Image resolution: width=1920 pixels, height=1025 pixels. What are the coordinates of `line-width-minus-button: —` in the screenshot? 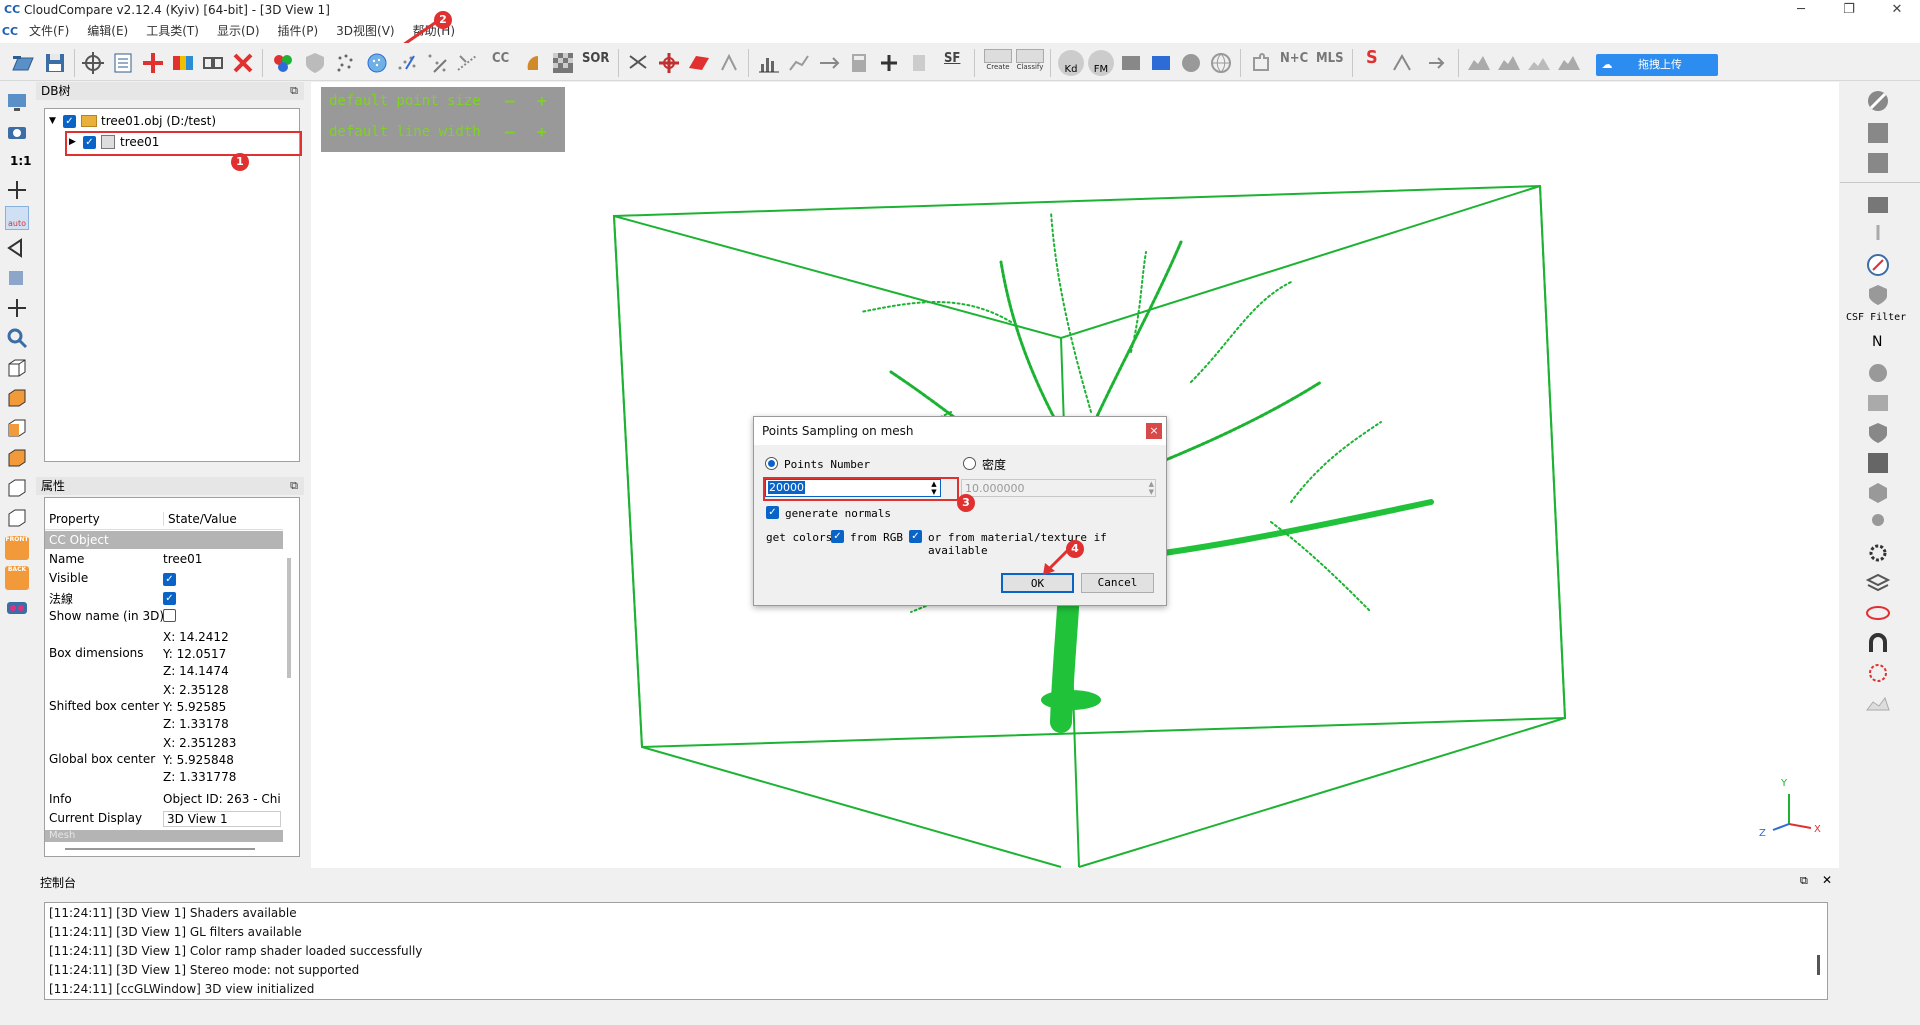 It's located at (510, 131).